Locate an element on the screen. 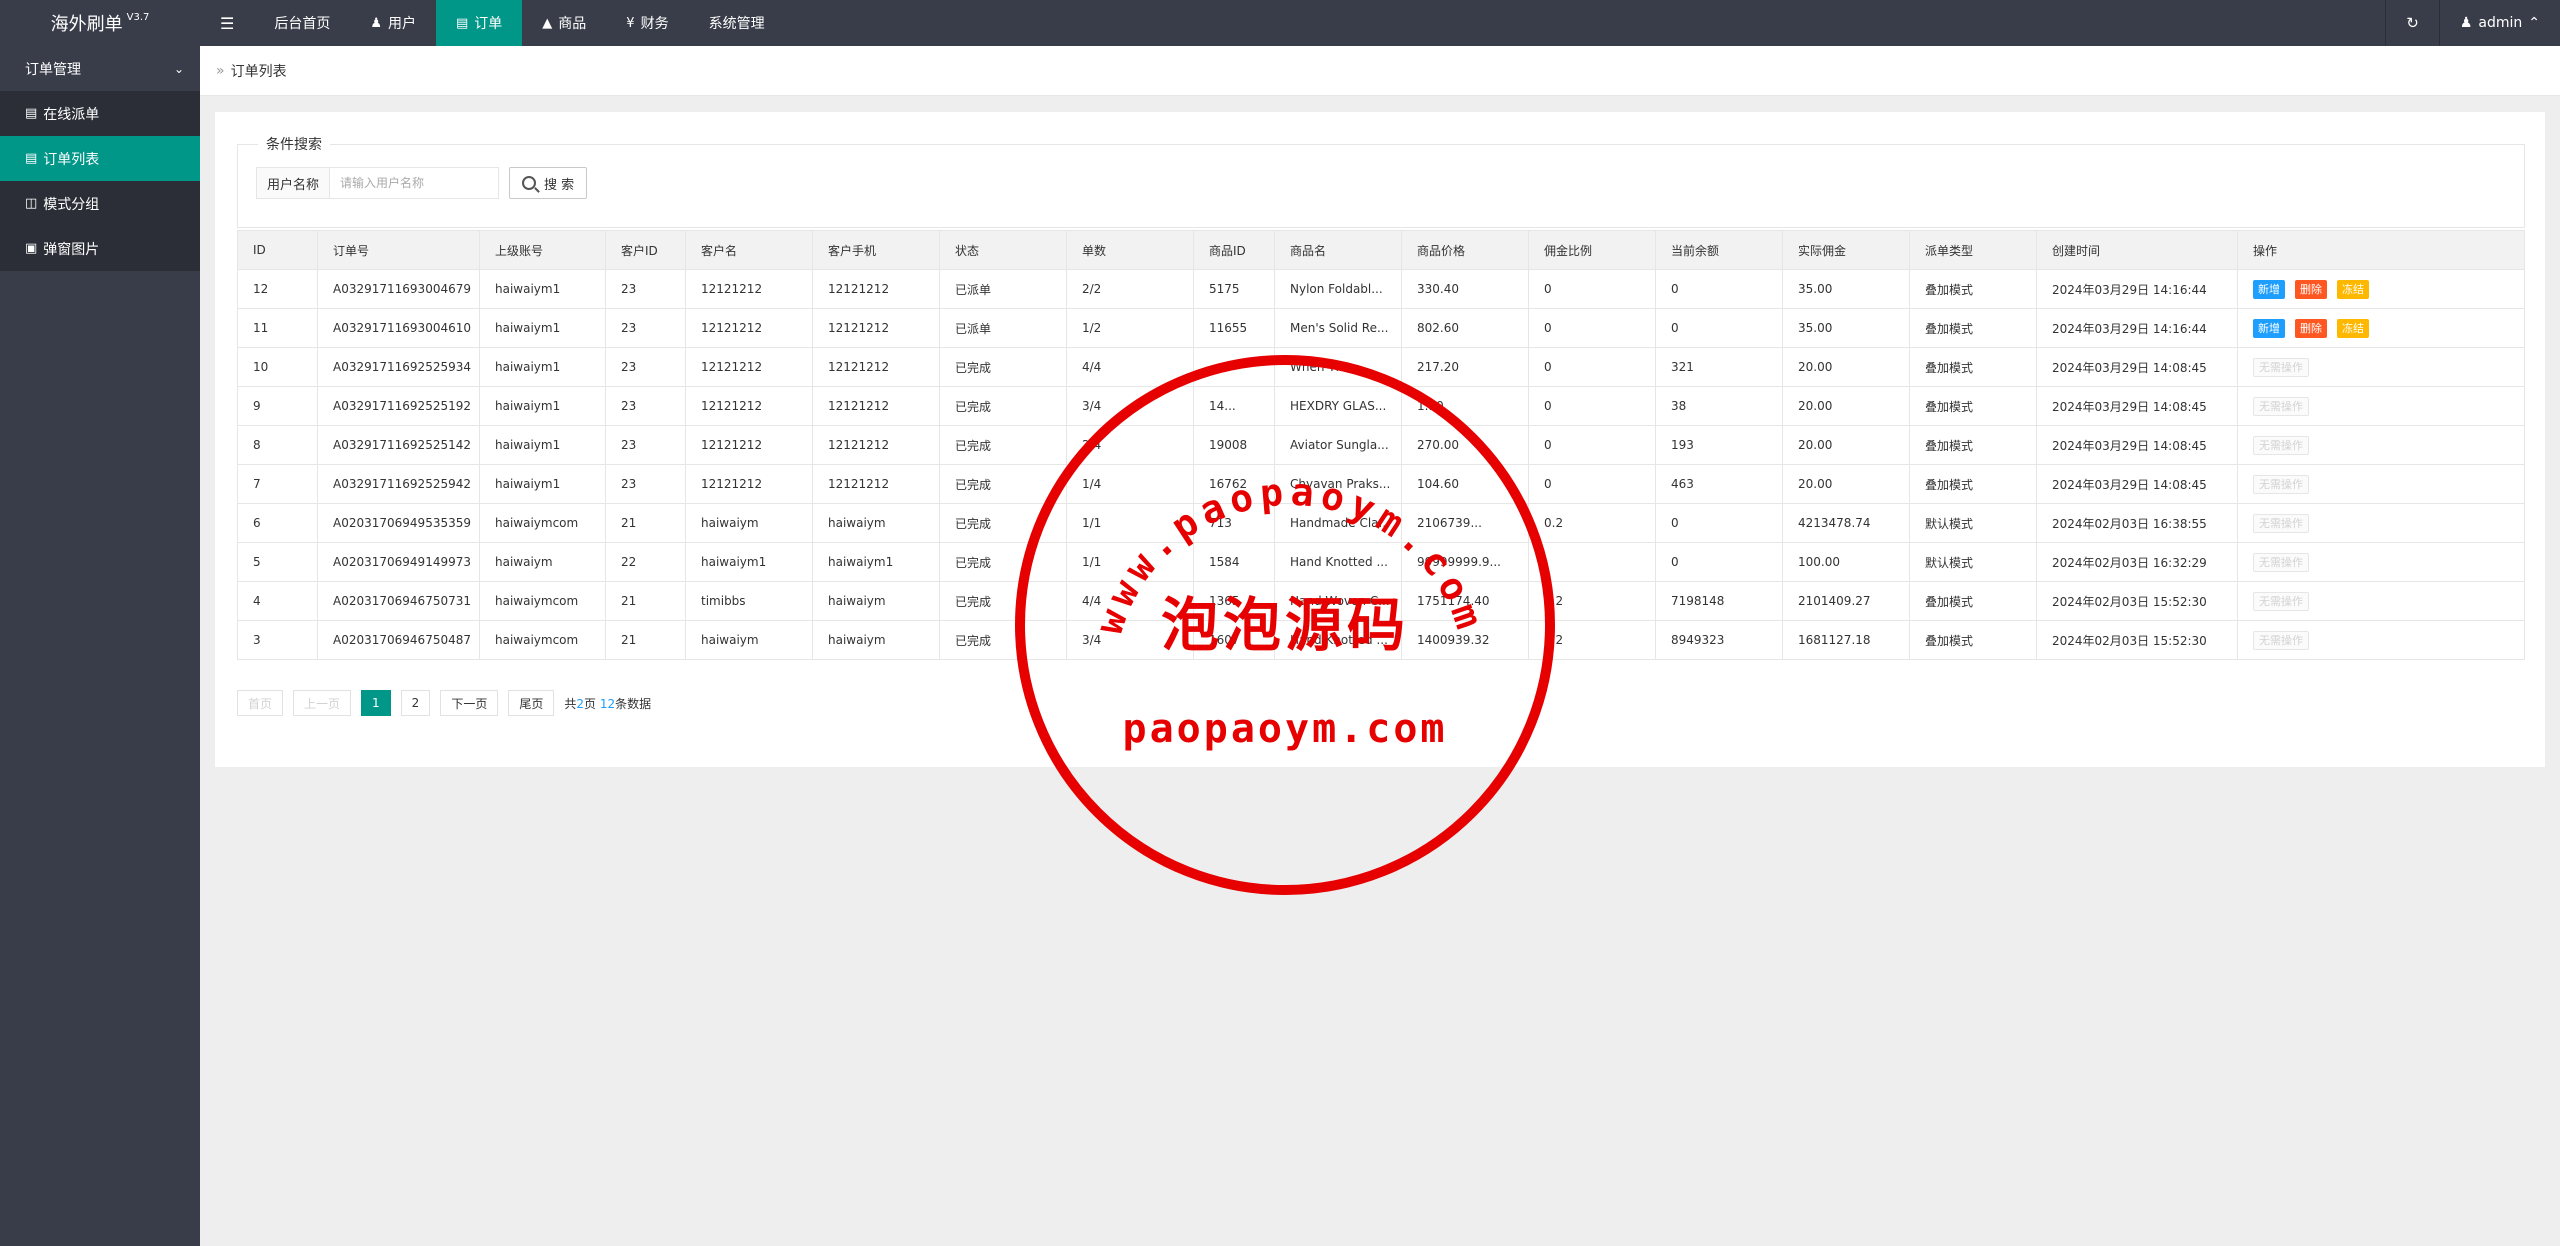 The image size is (2560, 1246). info-suffix: 条数据 is located at coordinates (633, 703).